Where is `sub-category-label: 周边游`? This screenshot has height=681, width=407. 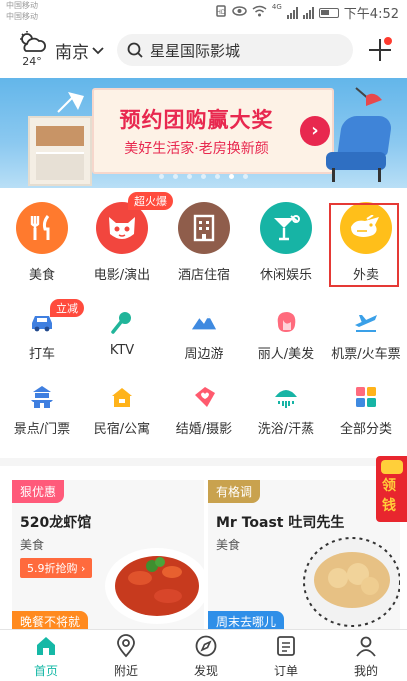 sub-category-label: 周边游 is located at coordinates (204, 354).